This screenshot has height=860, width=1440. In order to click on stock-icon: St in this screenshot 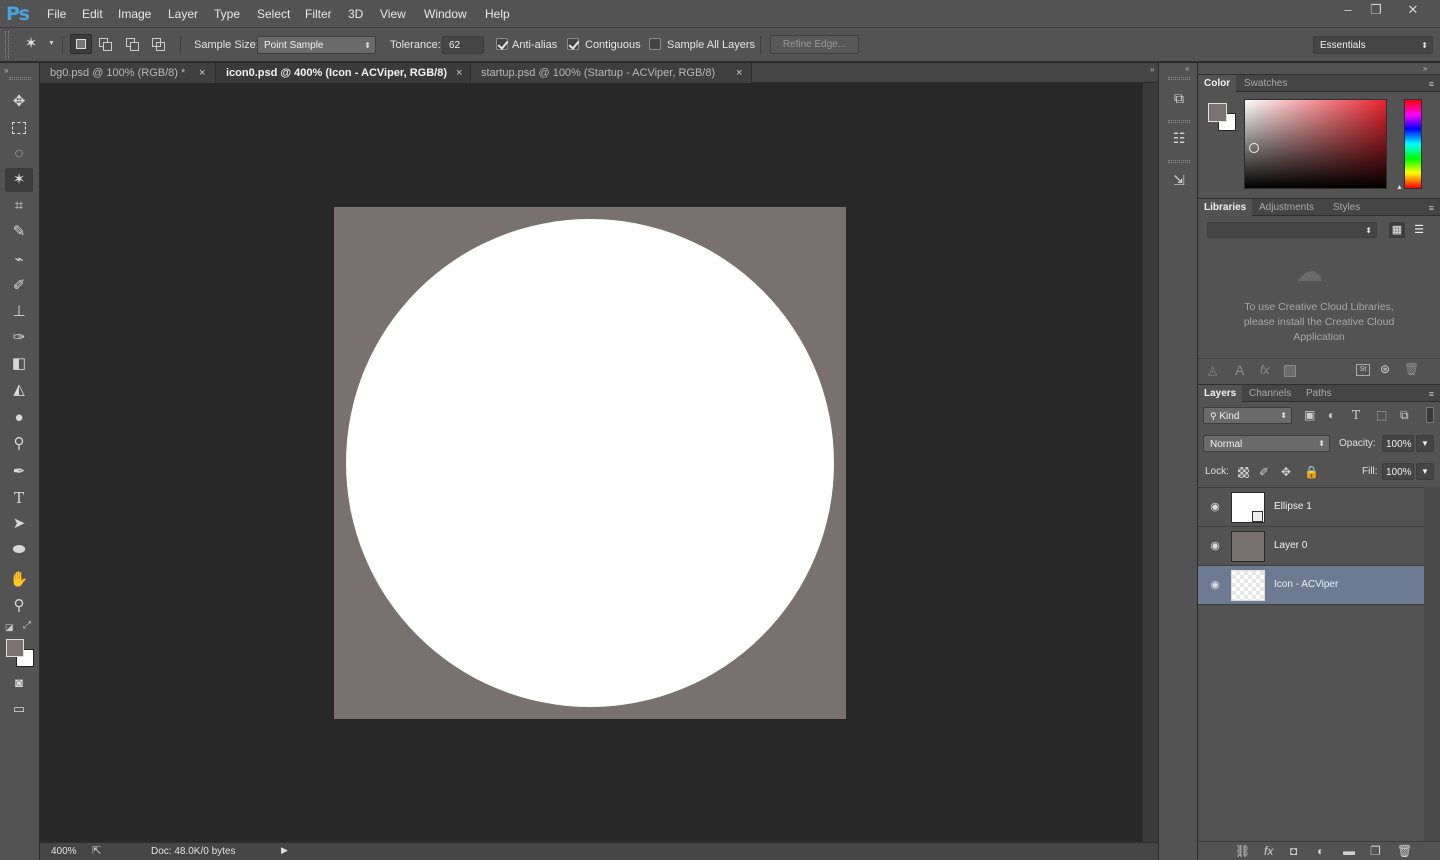, I will do `click(1363, 370)`.